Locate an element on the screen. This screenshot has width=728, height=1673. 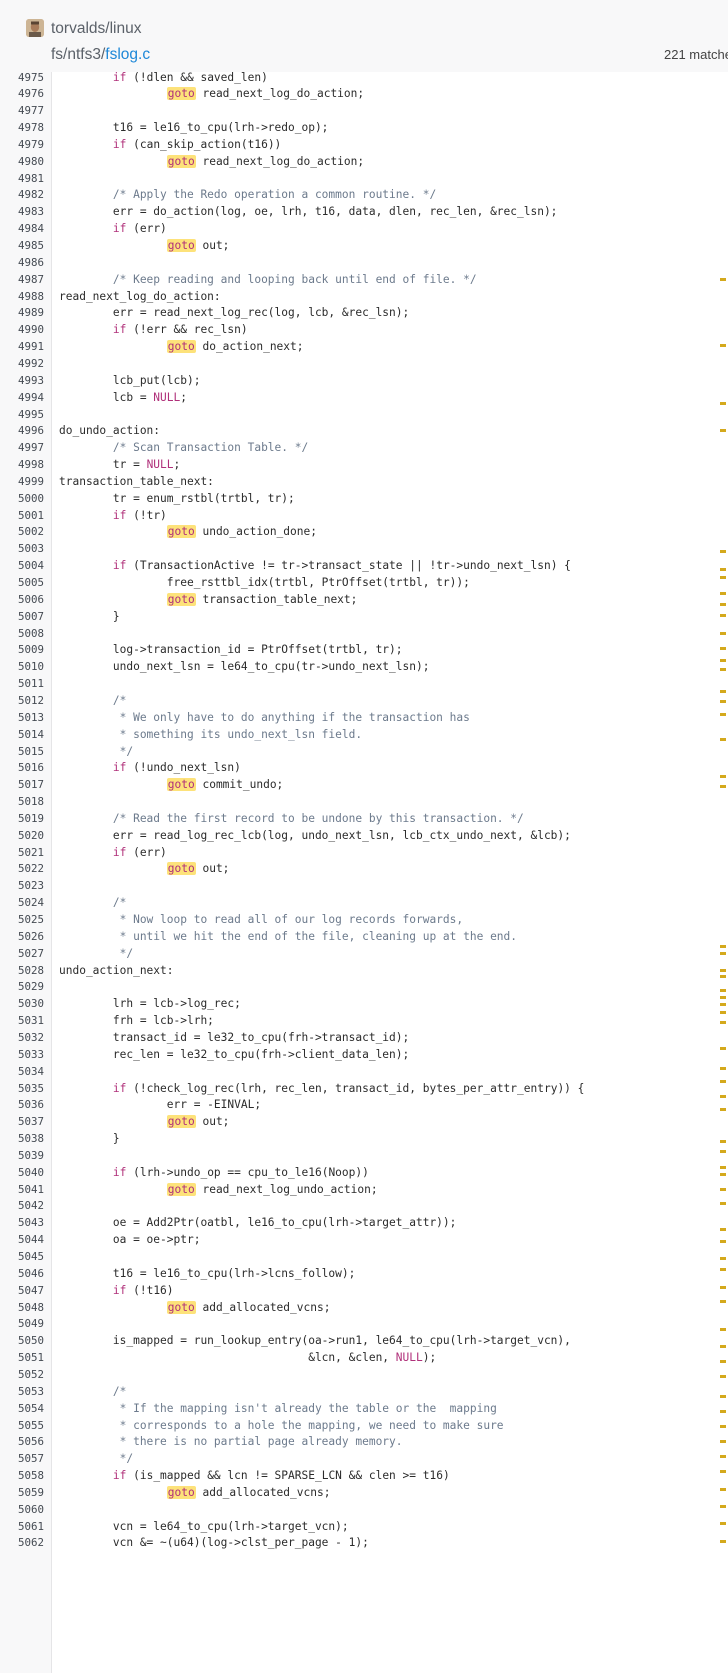
path-file-link: fslog.c is located at coordinates (127, 54).